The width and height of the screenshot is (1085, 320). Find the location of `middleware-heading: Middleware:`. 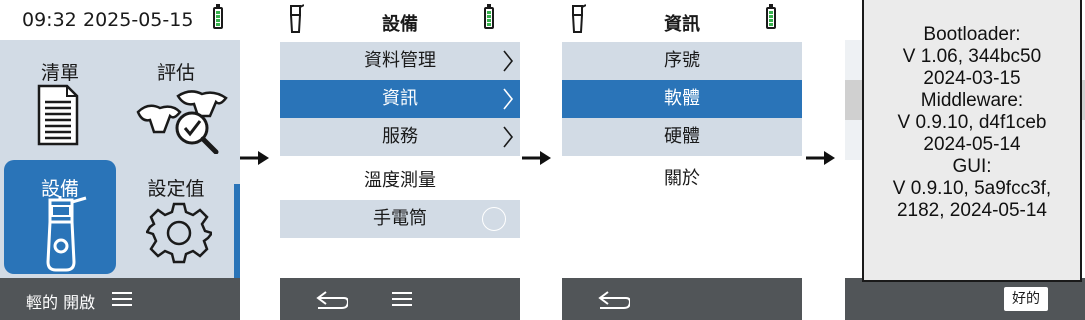

middleware-heading: Middleware: is located at coordinates (972, 100).